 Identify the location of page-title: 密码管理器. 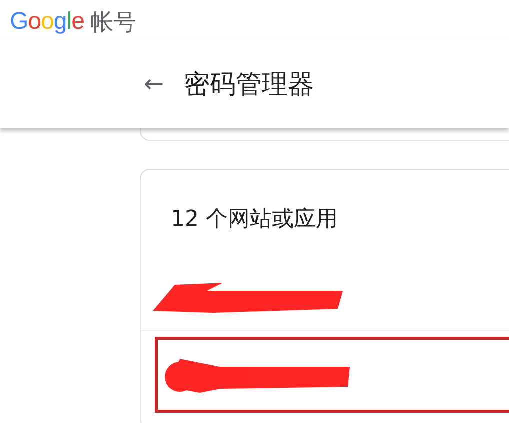
(249, 85).